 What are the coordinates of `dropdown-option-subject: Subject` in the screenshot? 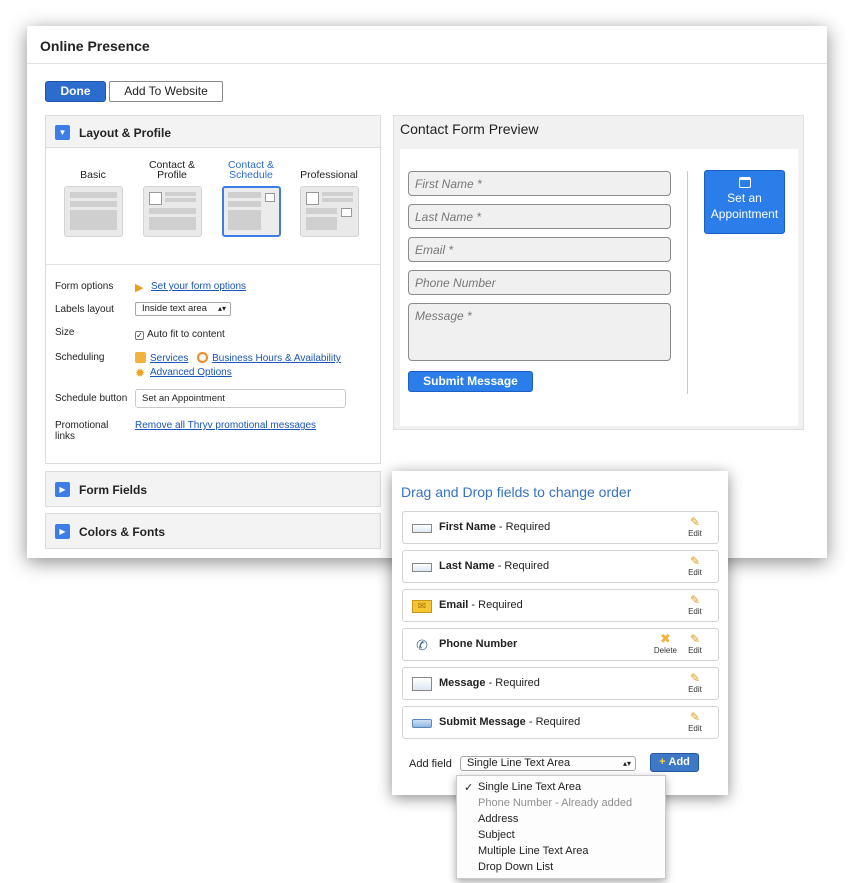 It's located at (496, 835).